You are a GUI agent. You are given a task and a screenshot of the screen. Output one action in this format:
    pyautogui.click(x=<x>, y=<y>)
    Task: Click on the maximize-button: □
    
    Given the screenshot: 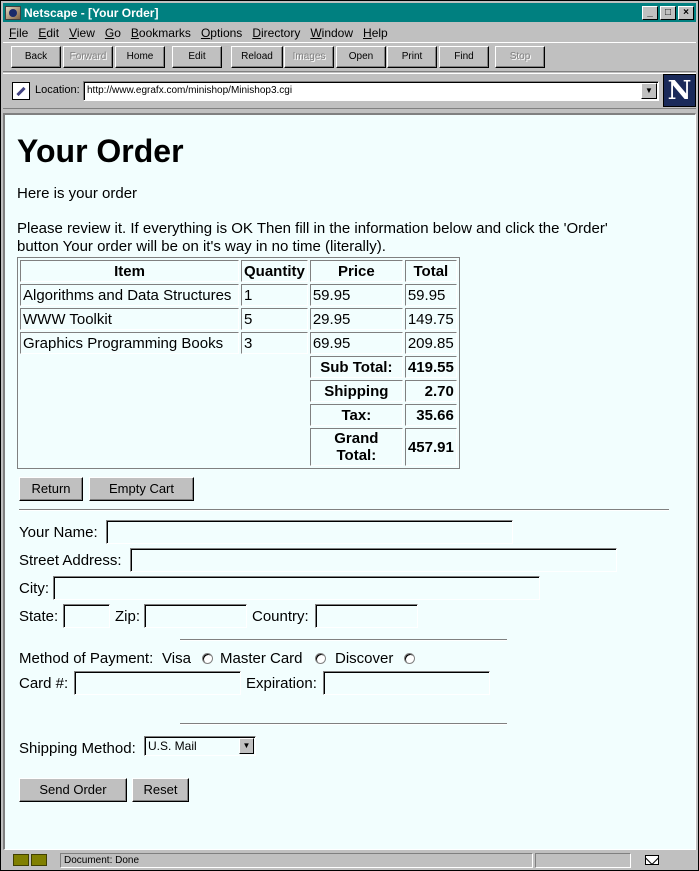 What is the action you would take?
    pyautogui.click(x=668, y=12)
    